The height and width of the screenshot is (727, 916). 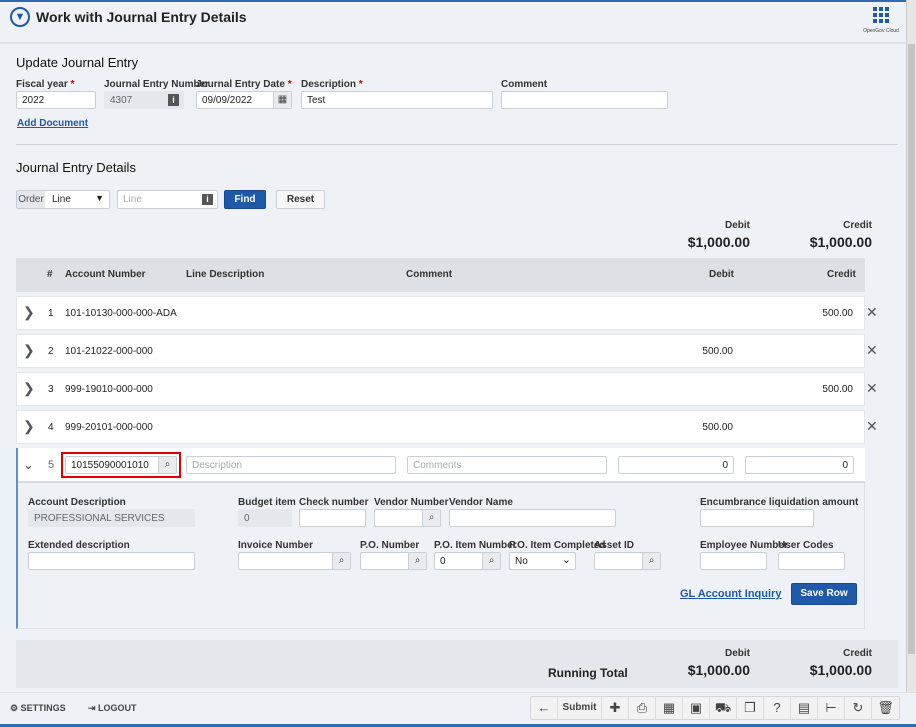 What do you see at coordinates (557, 545) in the screenshot?
I see `po-item-completed-label: P.O. Item Completed` at bounding box center [557, 545].